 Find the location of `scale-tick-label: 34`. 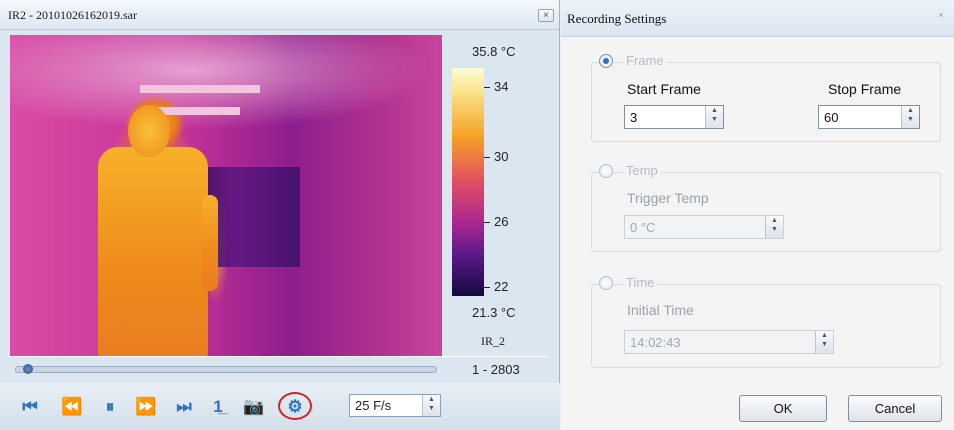

scale-tick-label: 34 is located at coordinates (501, 86).